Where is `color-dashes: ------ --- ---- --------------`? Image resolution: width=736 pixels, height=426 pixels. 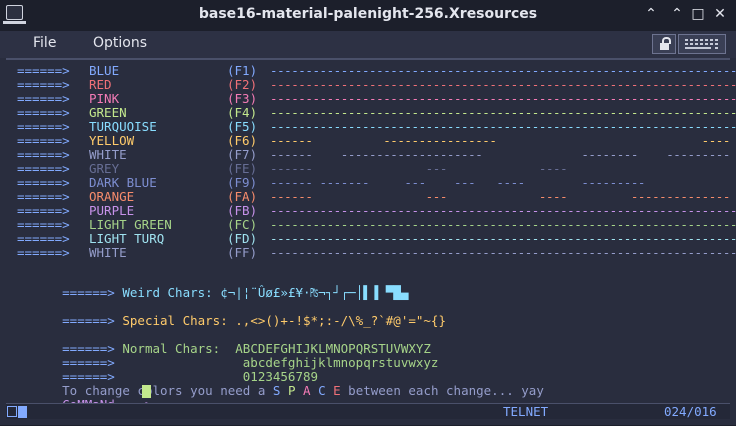
color-dashes: ------ --- ---- -------------- is located at coordinates (500, 196).